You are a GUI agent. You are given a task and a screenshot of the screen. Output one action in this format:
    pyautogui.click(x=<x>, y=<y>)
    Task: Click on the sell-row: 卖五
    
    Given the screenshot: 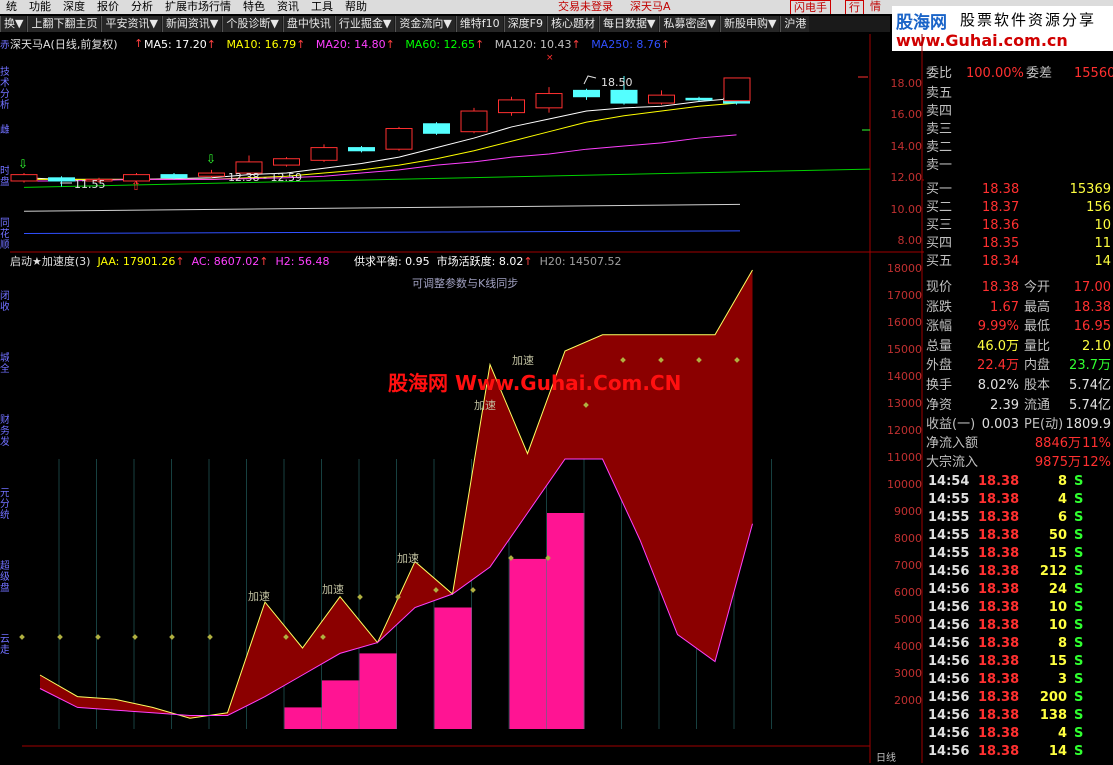 What is the action you would take?
    pyautogui.click(x=1018, y=94)
    